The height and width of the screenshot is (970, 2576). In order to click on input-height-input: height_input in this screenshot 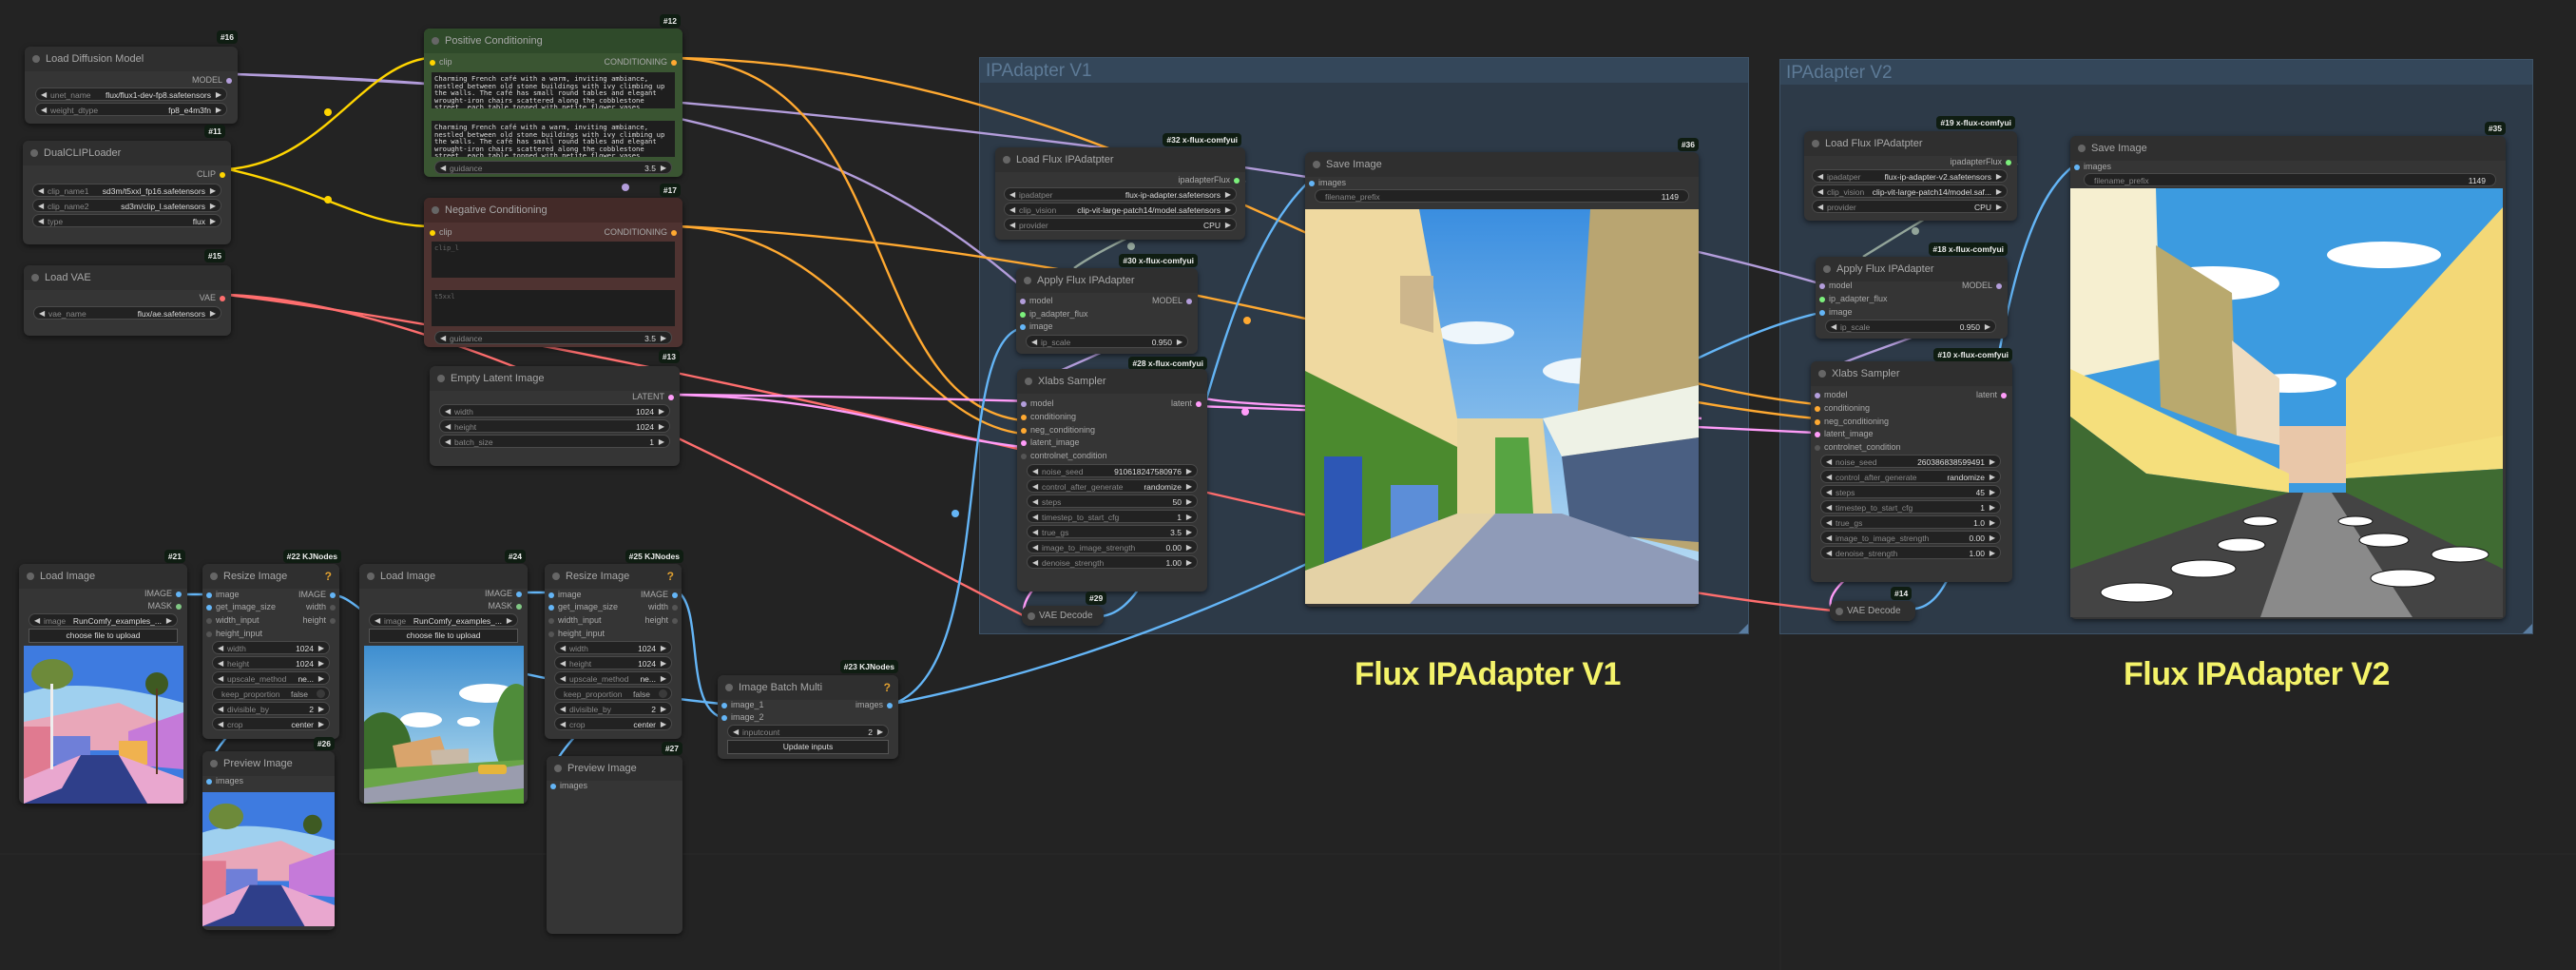, I will do `click(232, 633)`.